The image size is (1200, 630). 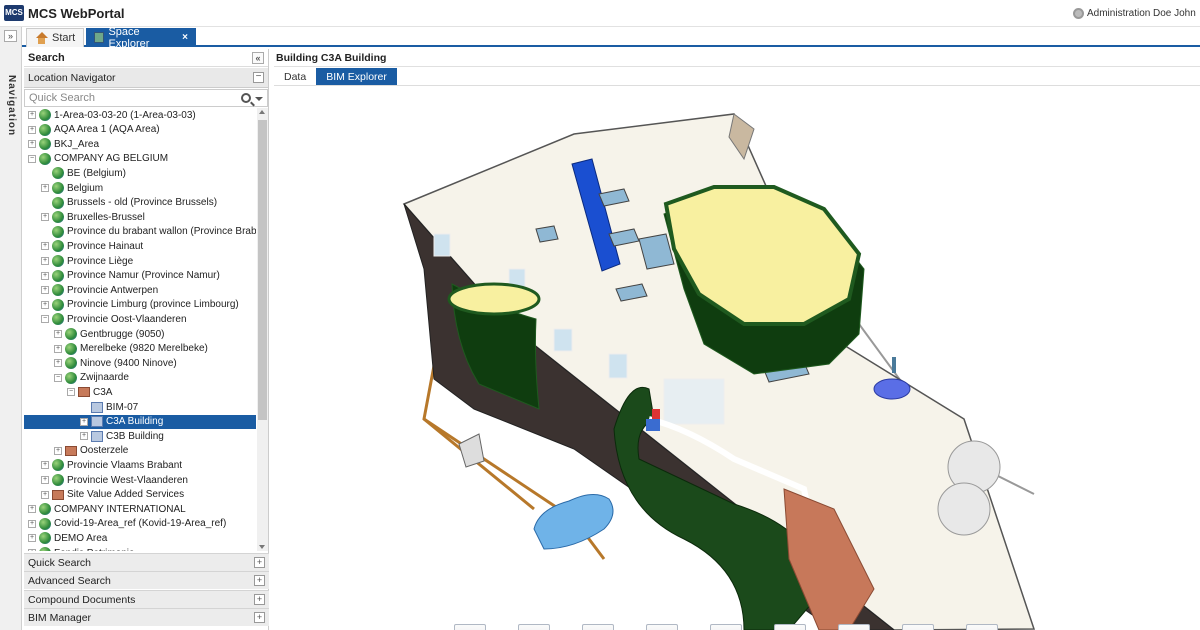 What do you see at coordinates (146, 599) in the screenshot?
I see `accordion-compound-documents: Compound Documents +` at bounding box center [146, 599].